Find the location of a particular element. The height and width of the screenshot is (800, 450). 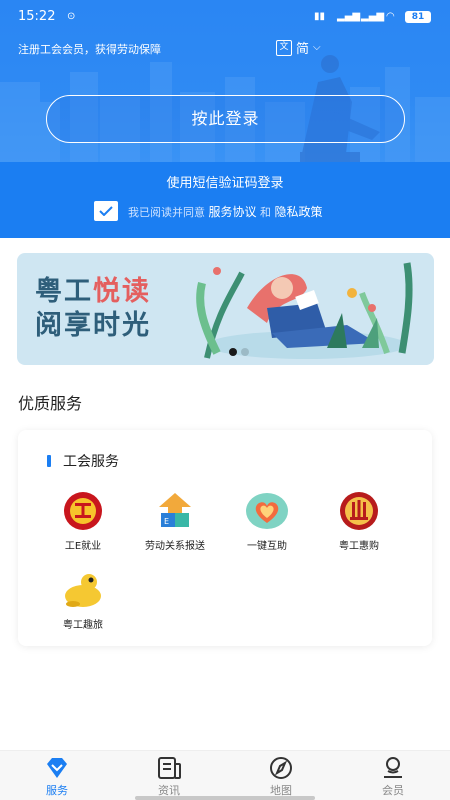

service-item-shopping: 粤工惠购 is located at coordinates (359, 521).